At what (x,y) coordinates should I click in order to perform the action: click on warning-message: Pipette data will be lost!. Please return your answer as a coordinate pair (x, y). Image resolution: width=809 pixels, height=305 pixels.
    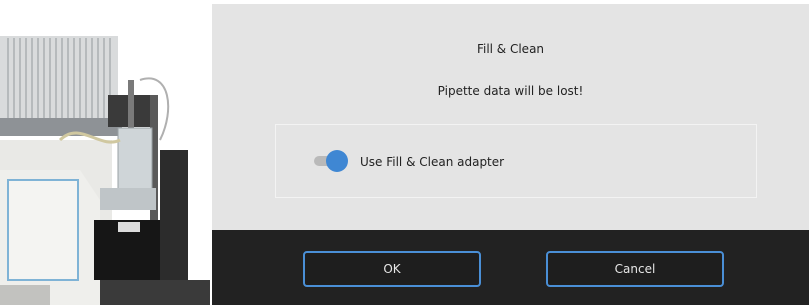
    Looking at the image, I should click on (510, 91).